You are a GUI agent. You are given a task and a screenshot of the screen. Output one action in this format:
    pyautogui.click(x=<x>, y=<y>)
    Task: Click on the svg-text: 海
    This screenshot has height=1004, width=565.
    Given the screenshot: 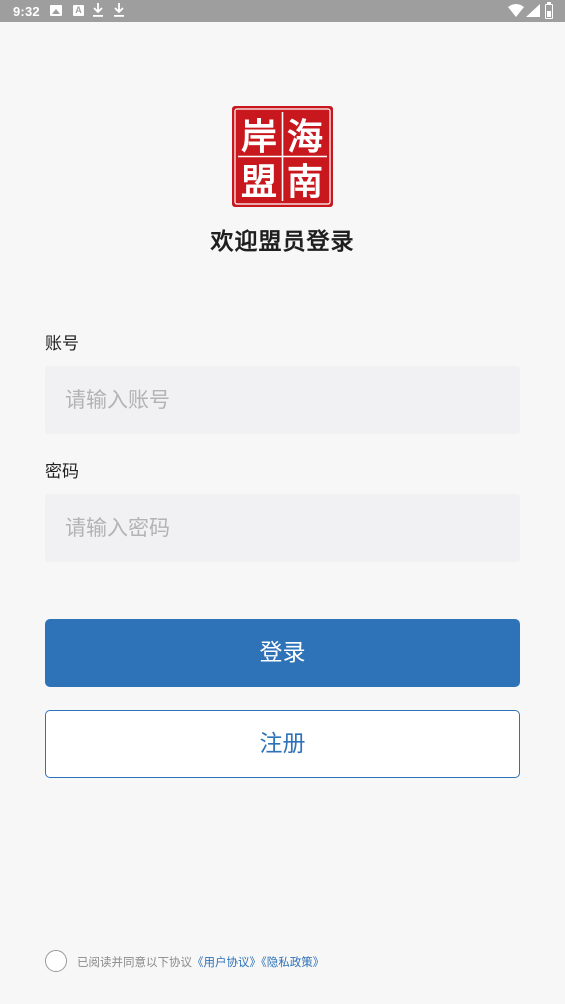 What is the action you would take?
    pyautogui.click(x=305, y=137)
    